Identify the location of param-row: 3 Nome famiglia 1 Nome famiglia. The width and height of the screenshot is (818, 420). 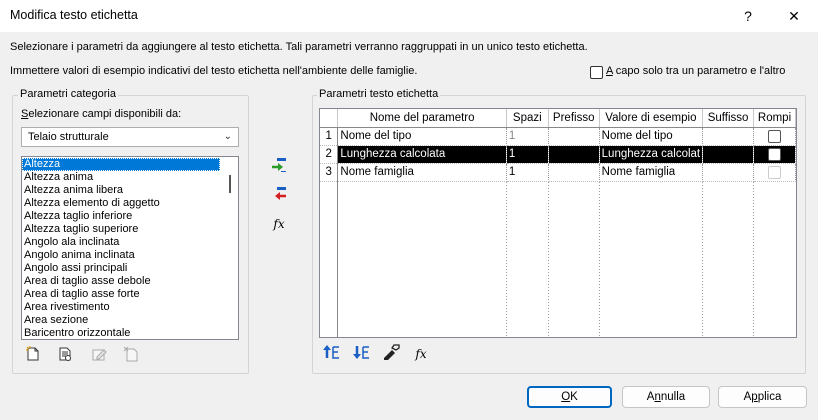
(558, 172).